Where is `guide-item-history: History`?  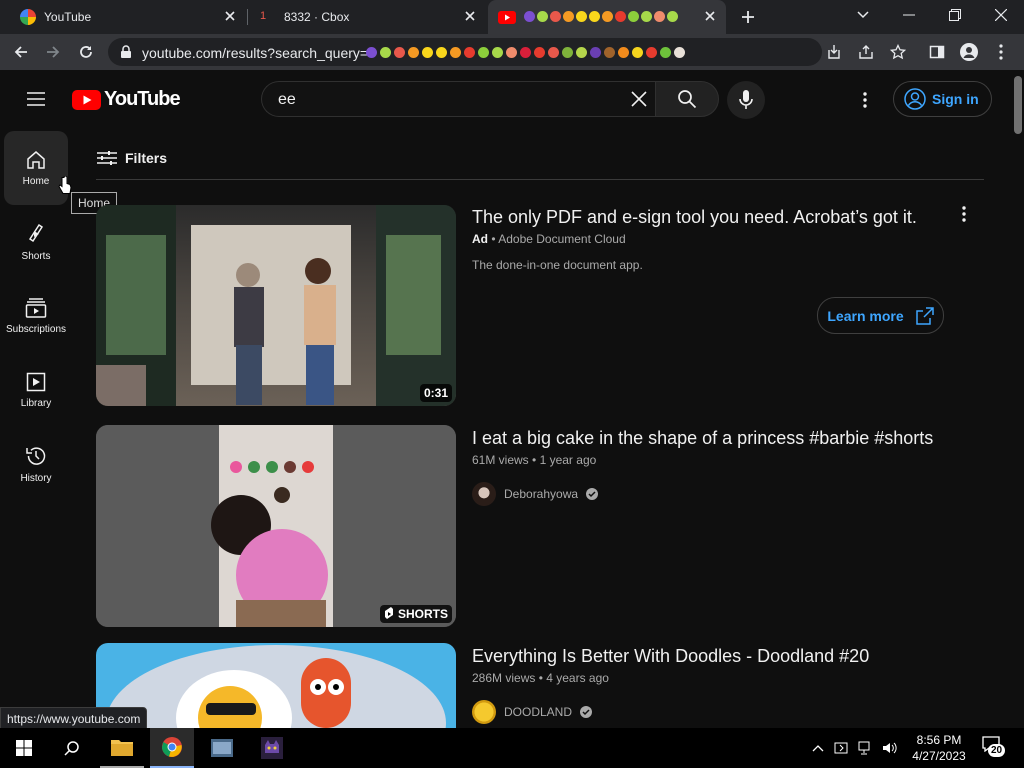 guide-item-history: History is located at coordinates (36, 464).